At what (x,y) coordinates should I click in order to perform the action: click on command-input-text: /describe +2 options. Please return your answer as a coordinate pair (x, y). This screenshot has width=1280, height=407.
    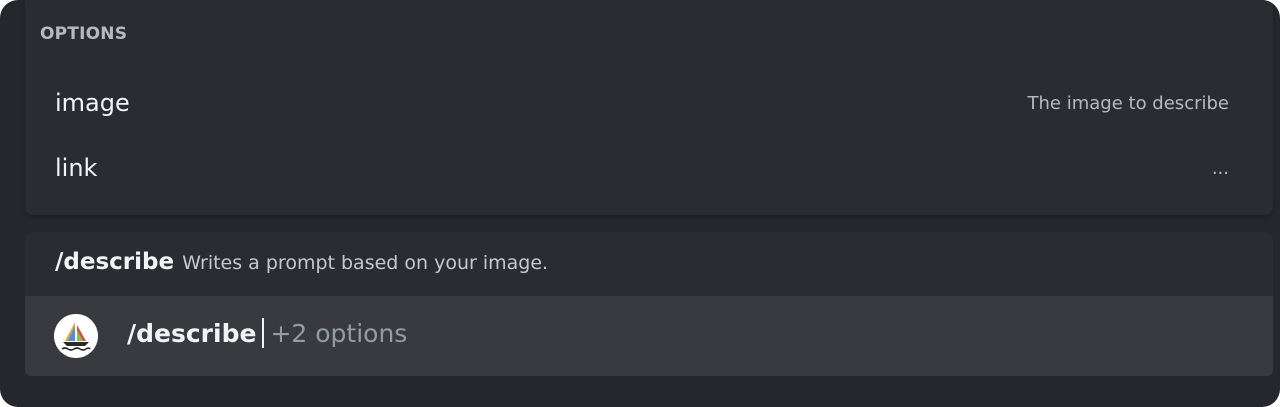
    Looking at the image, I should click on (267, 333).